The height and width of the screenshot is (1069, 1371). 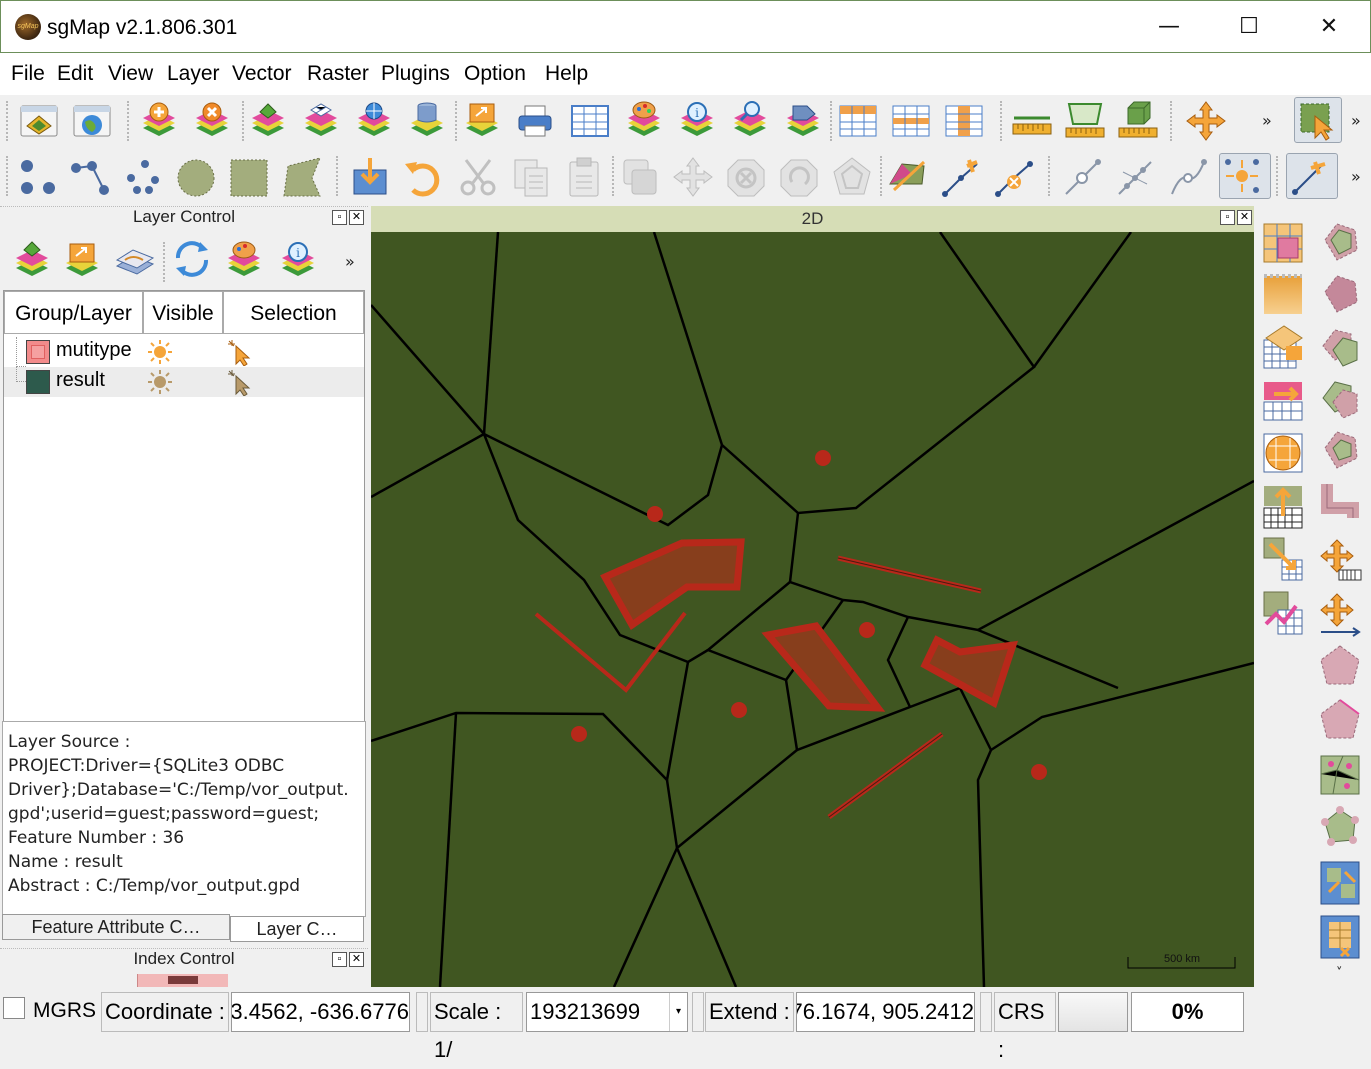 I want to click on scale-feature-tool-icon, so click(x=1340, y=615).